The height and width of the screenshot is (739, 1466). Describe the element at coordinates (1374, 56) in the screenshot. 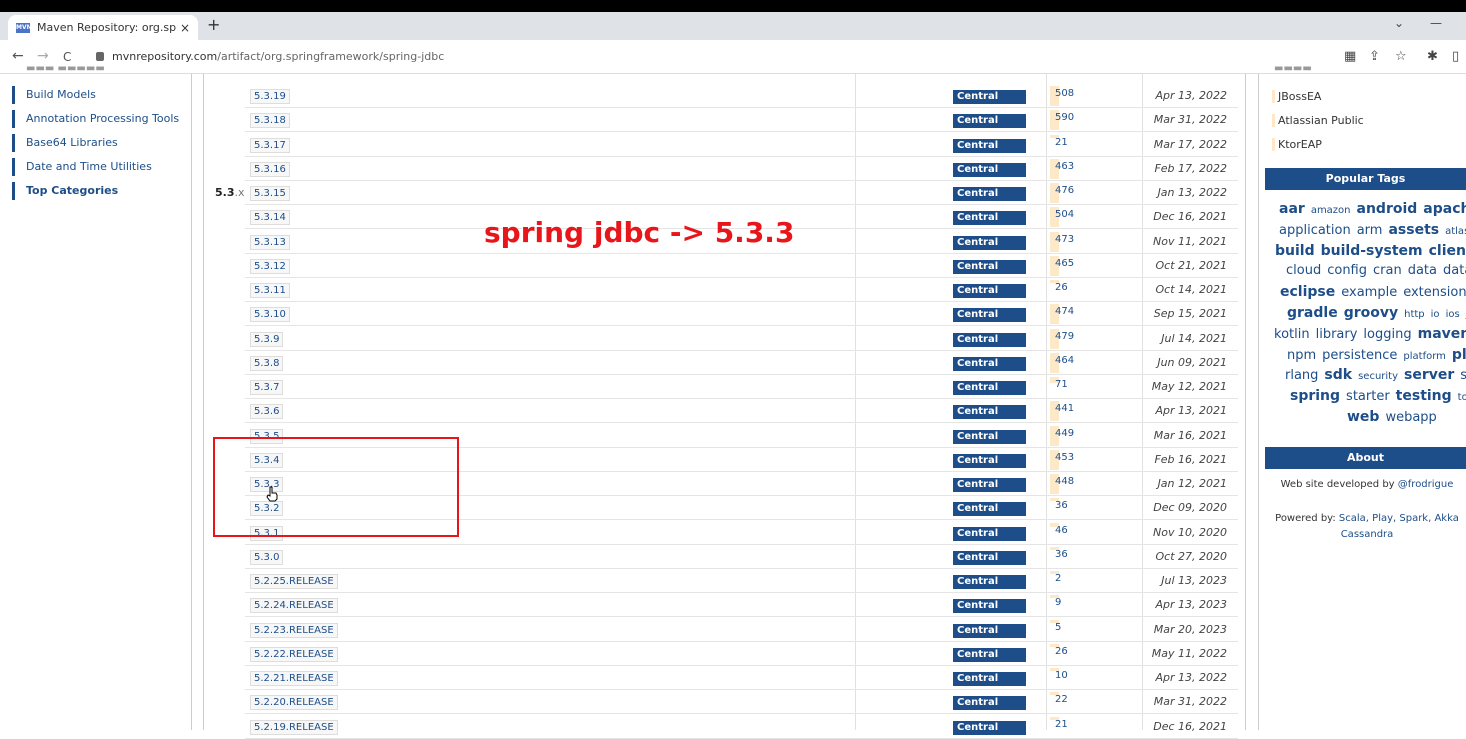

I see `share-icon: ⇪` at that location.